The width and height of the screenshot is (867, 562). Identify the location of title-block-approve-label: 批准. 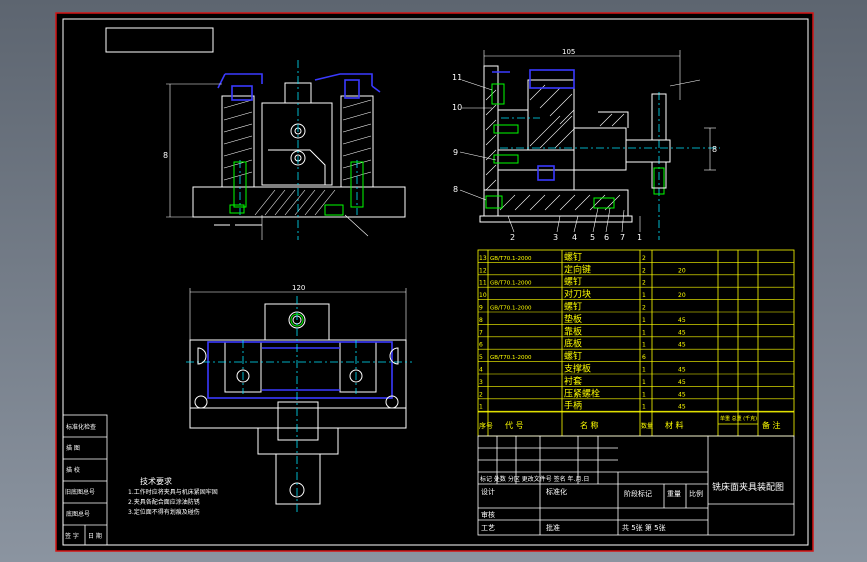
(553, 527).